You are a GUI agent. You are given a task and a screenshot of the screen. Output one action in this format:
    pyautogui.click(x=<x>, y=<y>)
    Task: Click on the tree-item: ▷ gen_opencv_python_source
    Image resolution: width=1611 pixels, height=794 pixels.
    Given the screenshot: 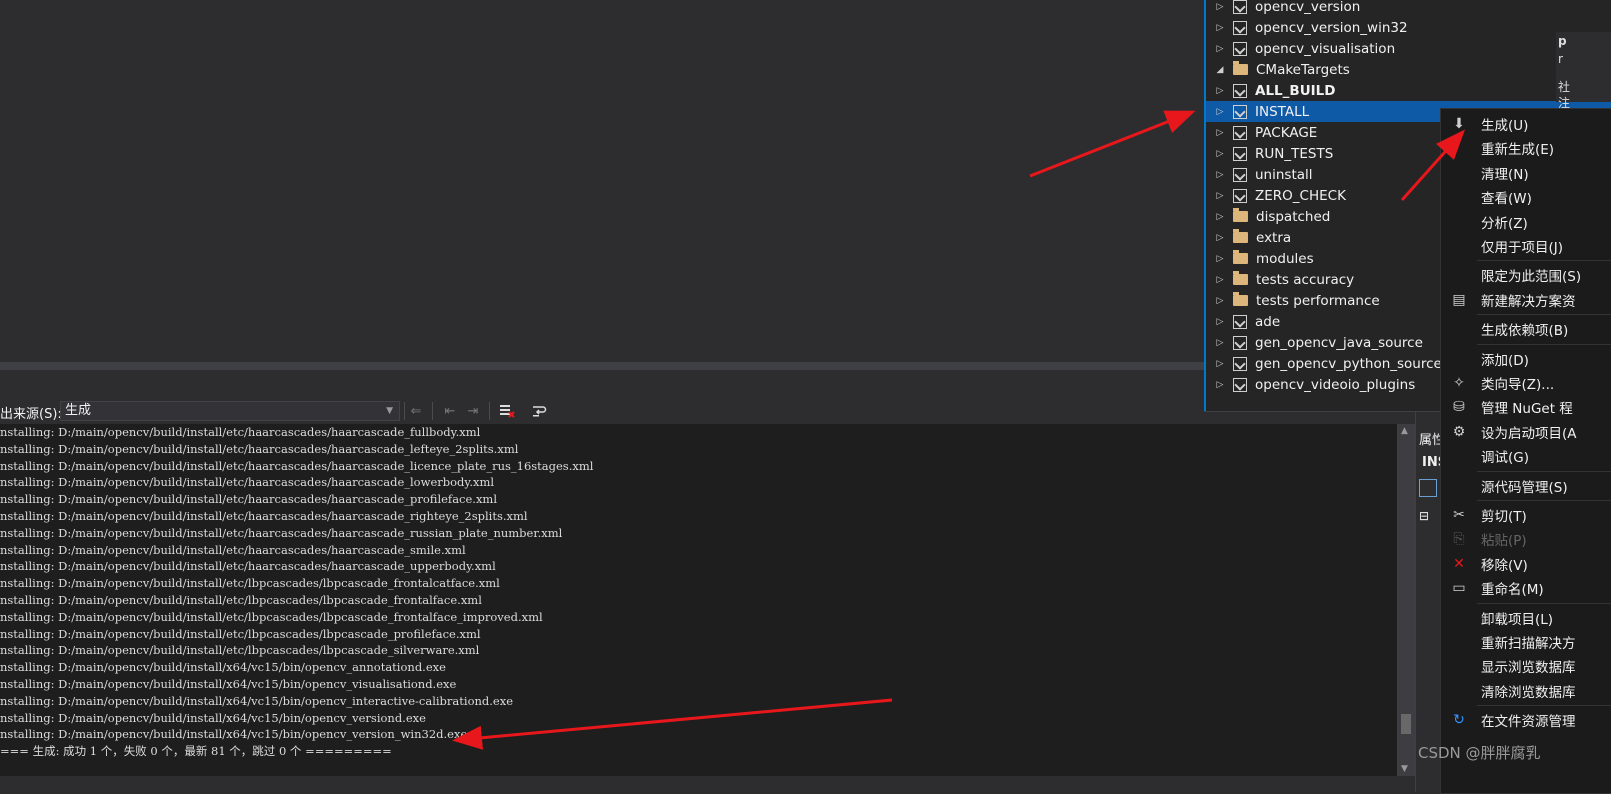 What is the action you would take?
    pyautogui.click(x=1323, y=363)
    